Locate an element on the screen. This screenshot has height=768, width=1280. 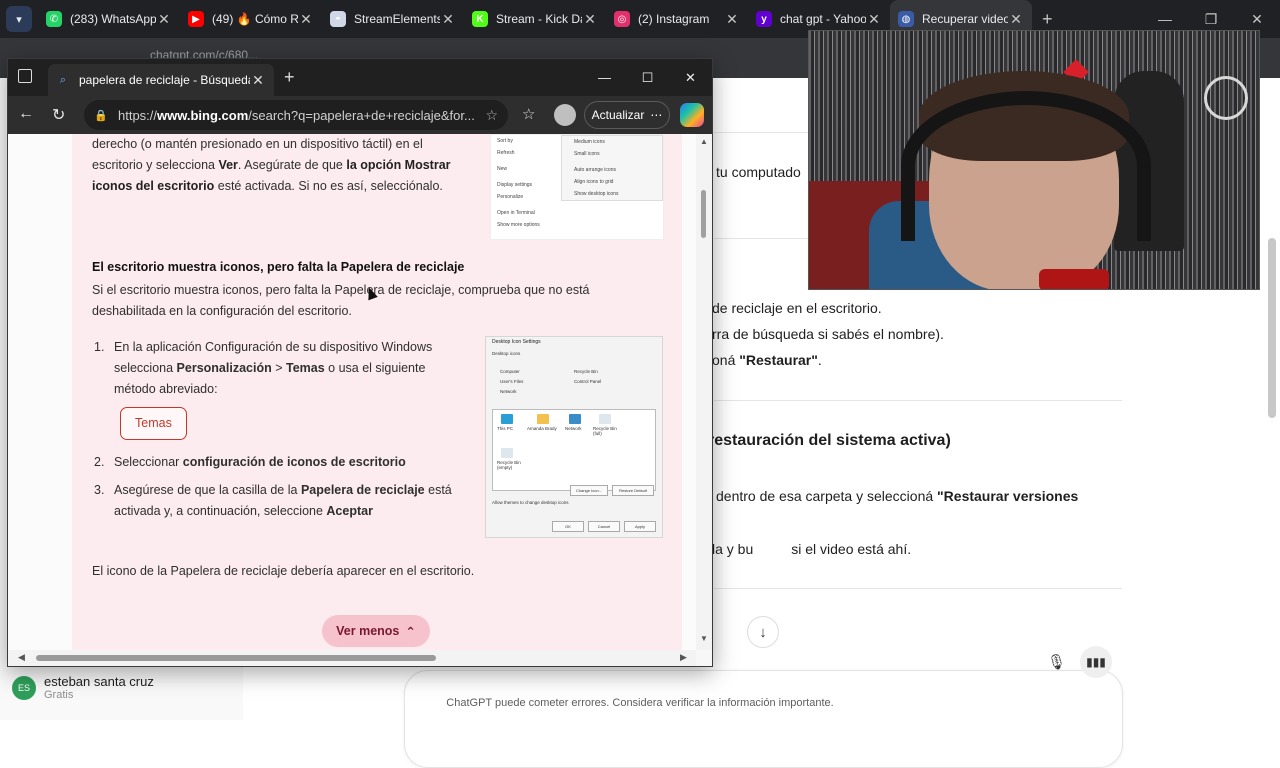
scroll-down-button: ↓ is located at coordinates (763, 632).